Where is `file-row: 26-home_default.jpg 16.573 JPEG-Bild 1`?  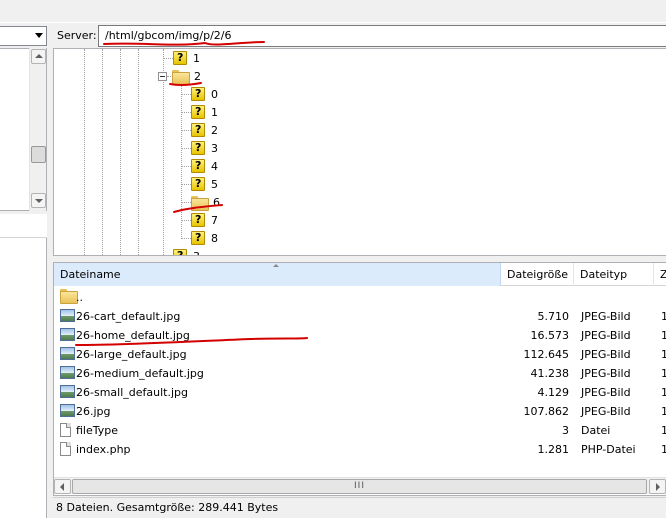
file-row: 26-home_default.jpg 16.573 JPEG-Bild 1 is located at coordinates (360, 335).